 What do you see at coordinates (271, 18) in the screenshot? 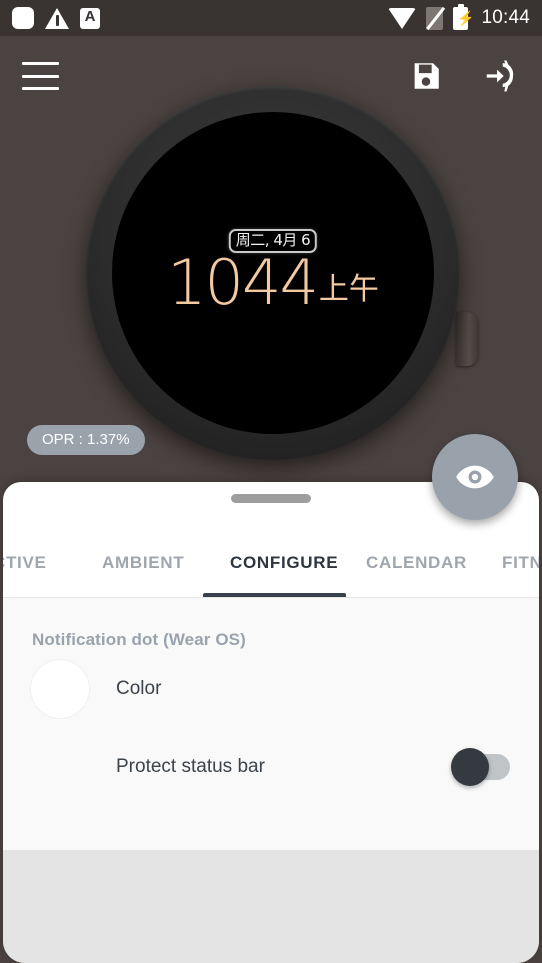
I see `status-bar: A ⚡ 10:44` at bounding box center [271, 18].